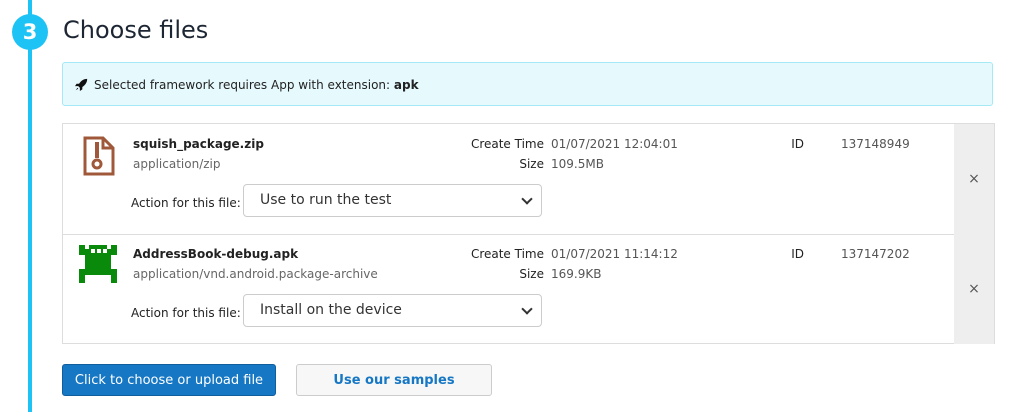  What do you see at coordinates (392, 310) in the screenshot?
I see `action-select: Install on the device` at bounding box center [392, 310].